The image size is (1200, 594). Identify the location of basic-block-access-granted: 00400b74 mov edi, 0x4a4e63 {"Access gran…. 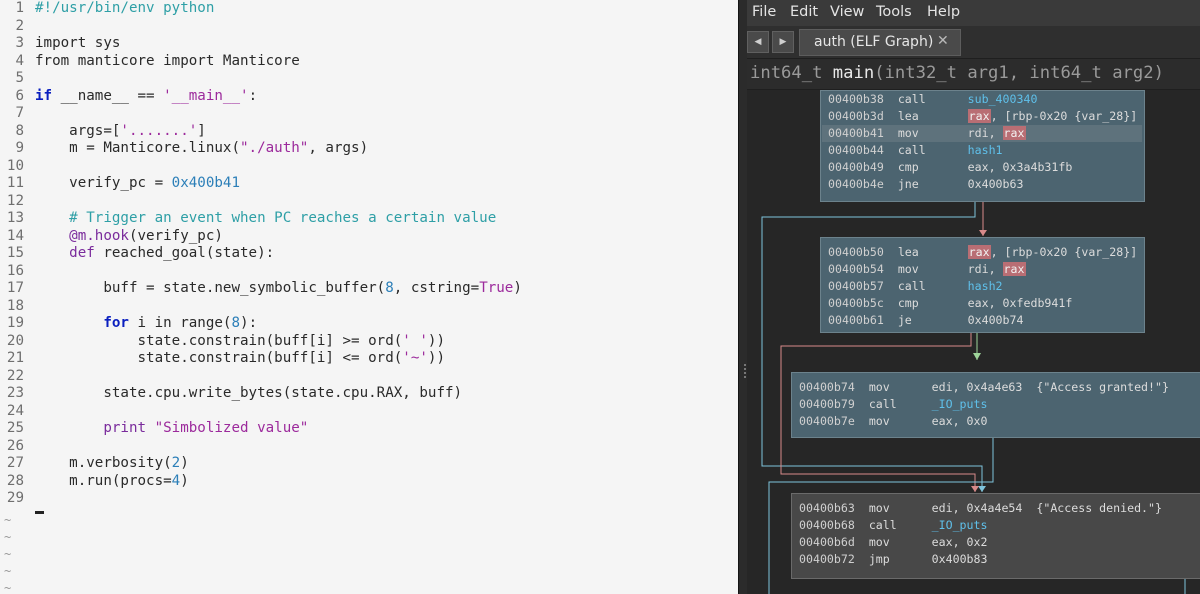
(995, 405).